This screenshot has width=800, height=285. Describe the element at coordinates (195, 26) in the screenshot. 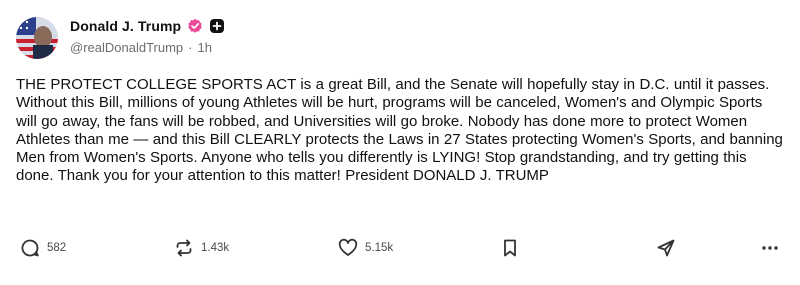

I see `verified-badge-icon` at that location.